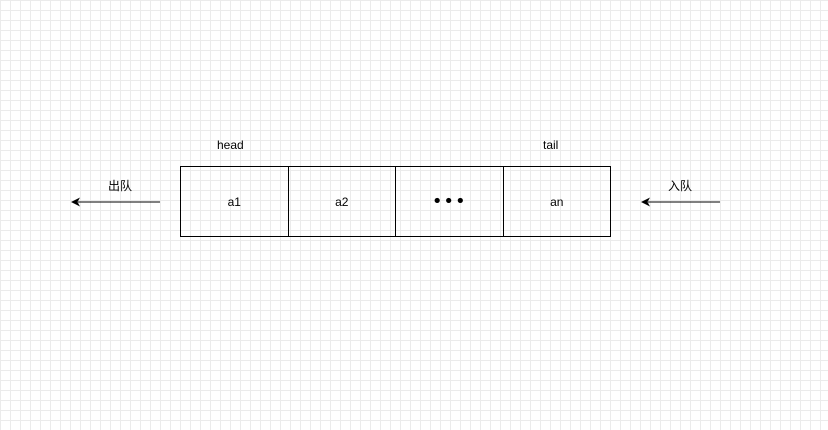 The width and height of the screenshot is (828, 430). Describe the element at coordinates (680, 202) in the screenshot. I see `enqueue-arrow` at that location.